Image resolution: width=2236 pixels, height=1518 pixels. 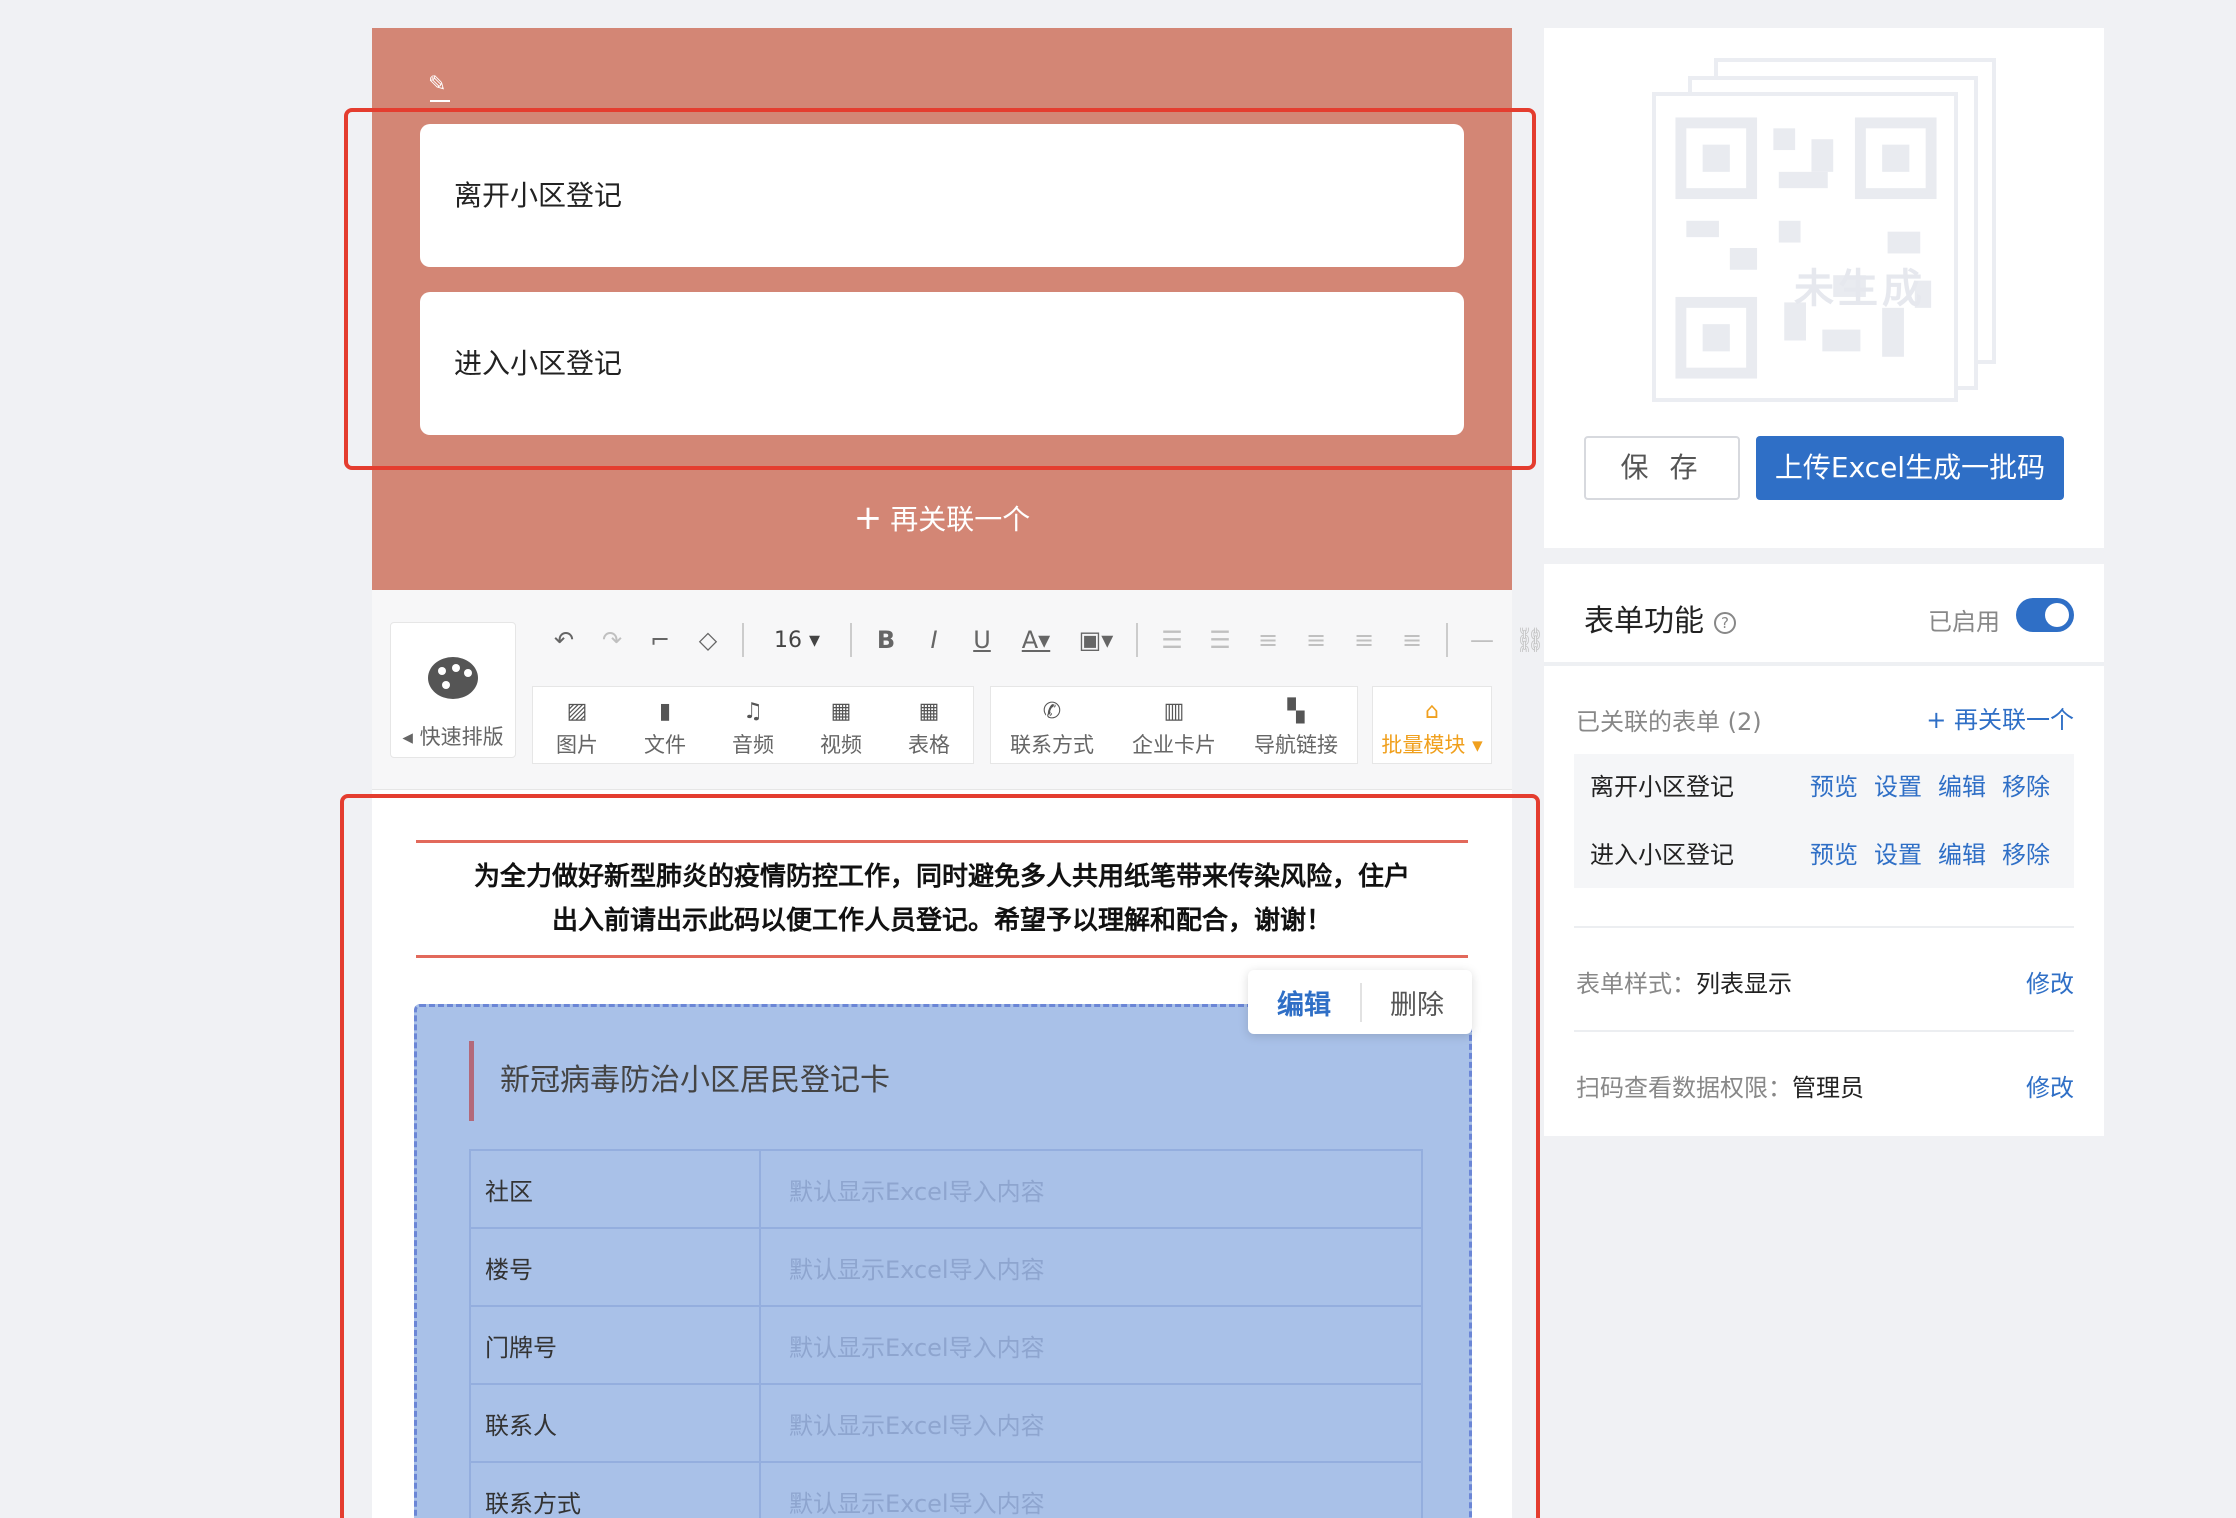 What do you see at coordinates (1412, 640) in the screenshot?
I see `justify-icon: ≡` at bounding box center [1412, 640].